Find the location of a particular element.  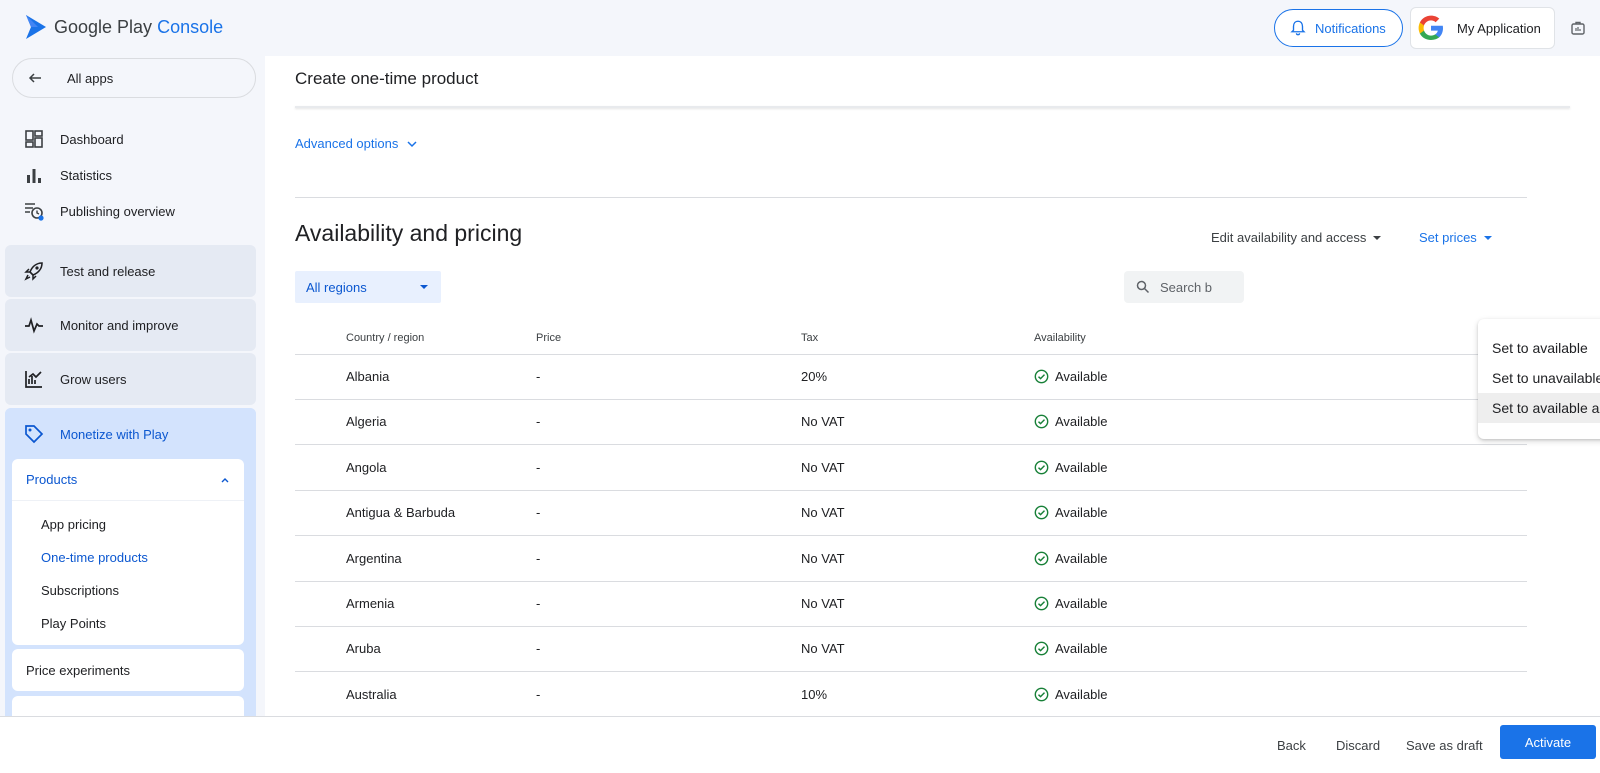

publishing-icon is located at coordinates (34, 211).